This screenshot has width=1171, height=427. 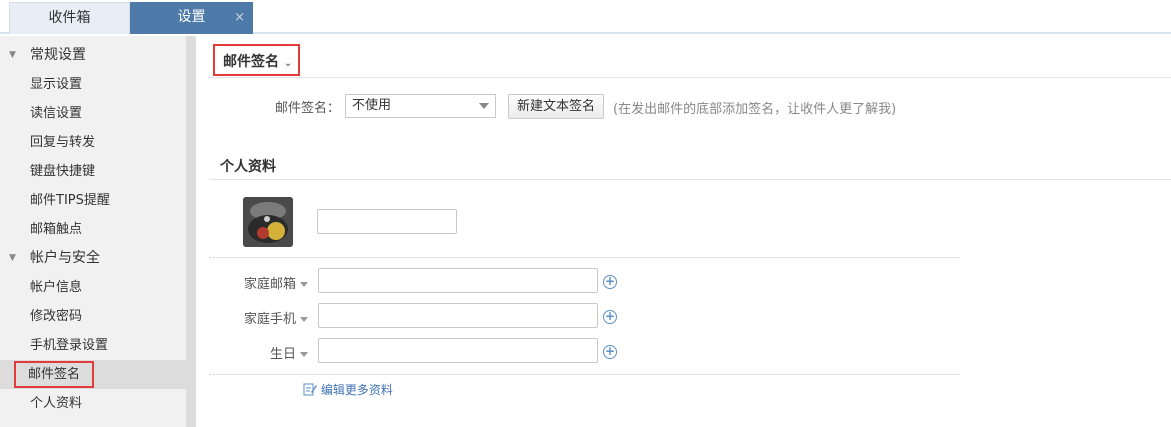 I want to click on home-phone-input, so click(x=458, y=315).